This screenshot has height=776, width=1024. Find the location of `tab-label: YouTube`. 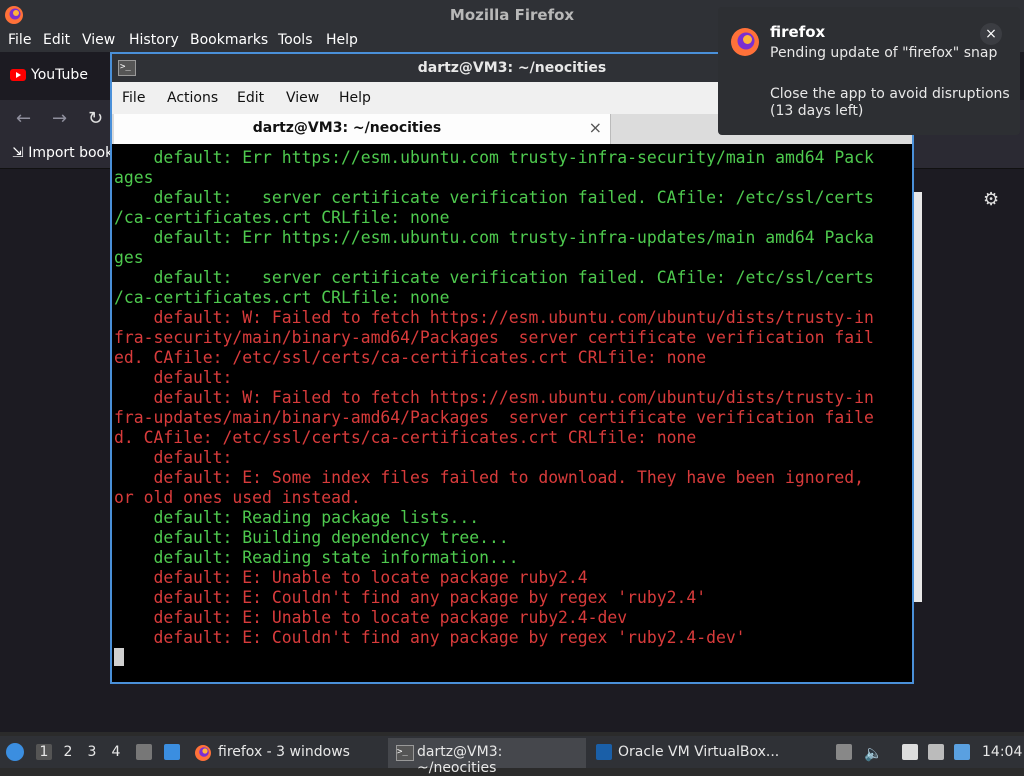

tab-label: YouTube is located at coordinates (59, 75).